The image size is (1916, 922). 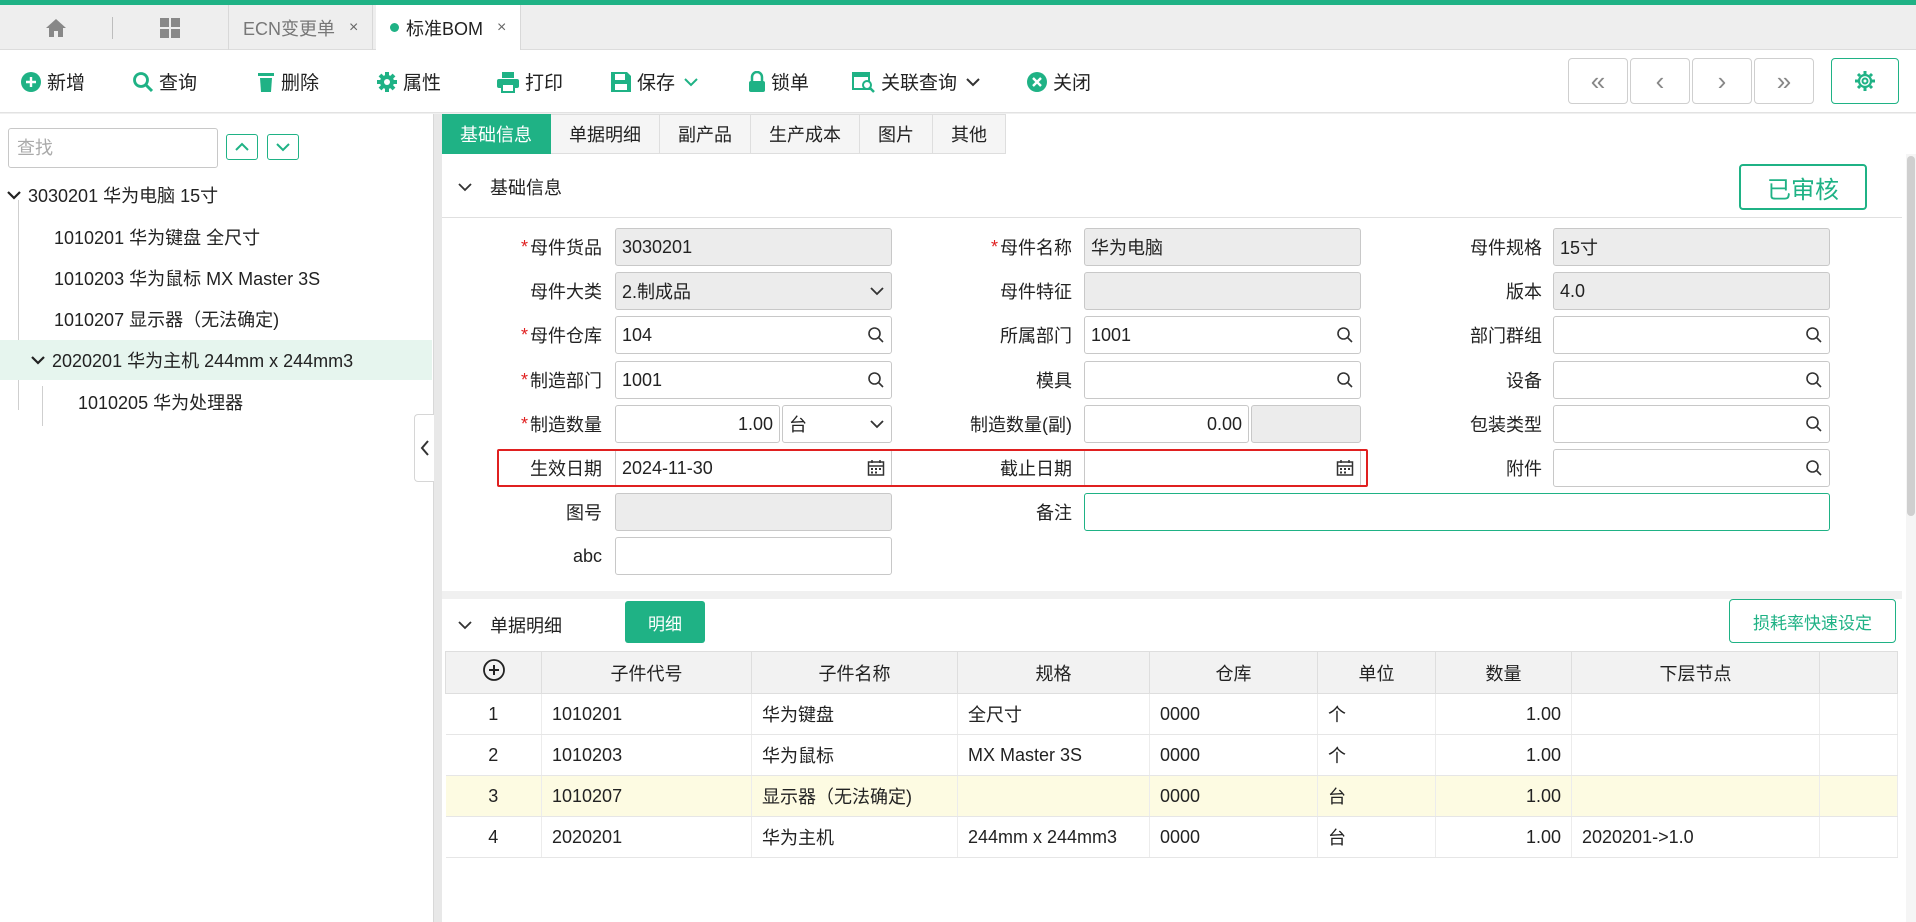 What do you see at coordinates (697, 424) in the screenshot?
I see `mfg-qty-field: 1.00` at bounding box center [697, 424].